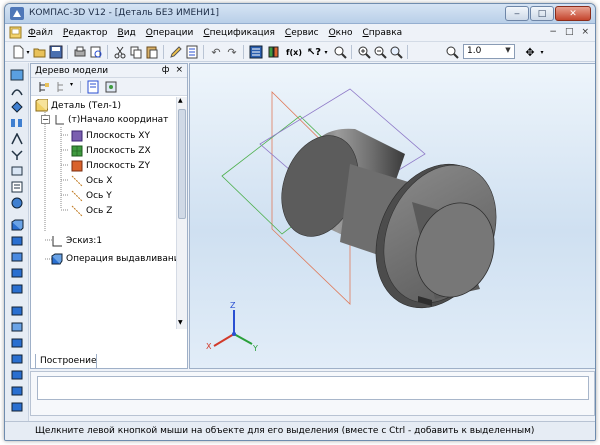 Image resolution: width=600 pixels, height=445 pixels. Describe the element at coordinates (17, 171) in the screenshot. I see `filter-icon` at that location.